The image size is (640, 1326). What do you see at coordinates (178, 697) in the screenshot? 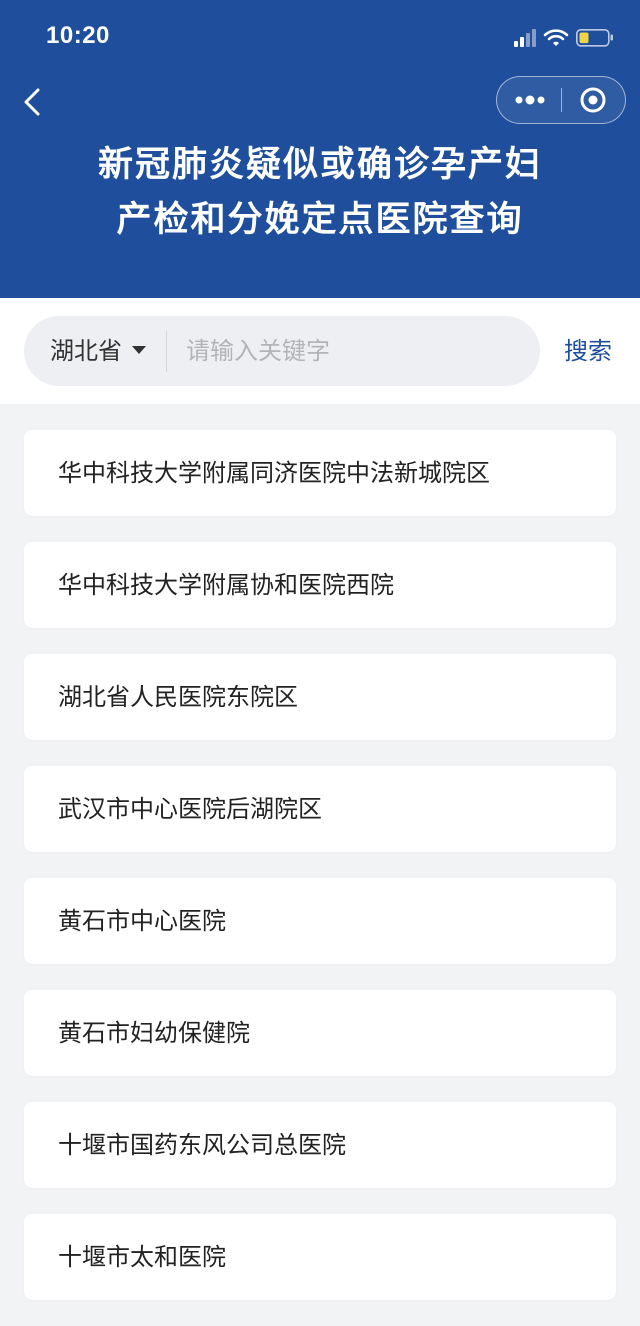
I see `hospital-name: 湖北省人民医院东院区` at bounding box center [178, 697].